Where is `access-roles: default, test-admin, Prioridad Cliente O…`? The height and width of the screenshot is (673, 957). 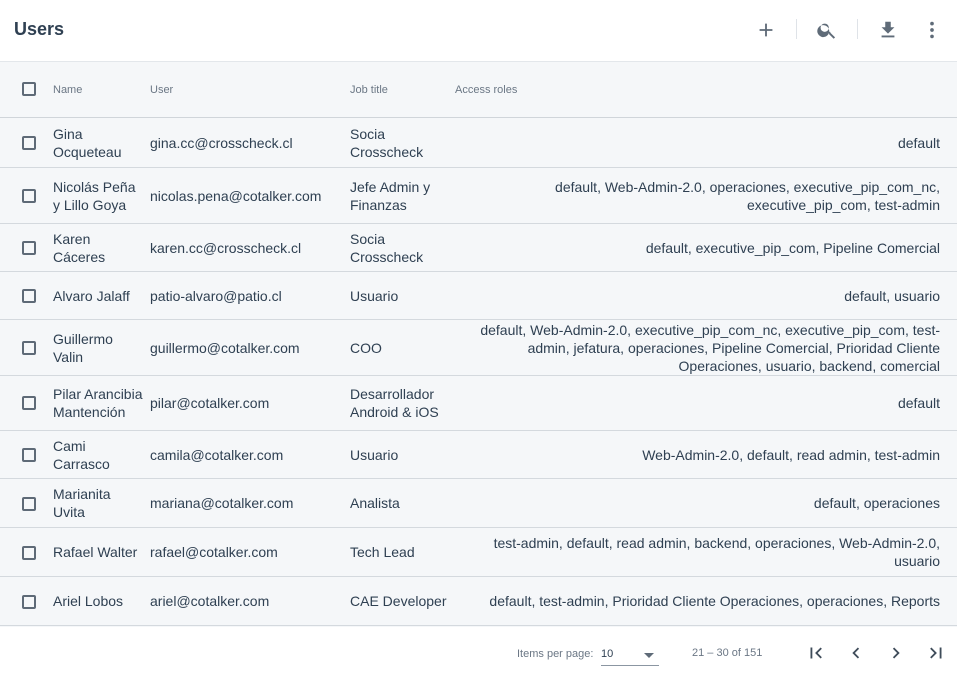
access-roles: default, test-admin, Prioridad Cliente O… is located at coordinates (714, 601).